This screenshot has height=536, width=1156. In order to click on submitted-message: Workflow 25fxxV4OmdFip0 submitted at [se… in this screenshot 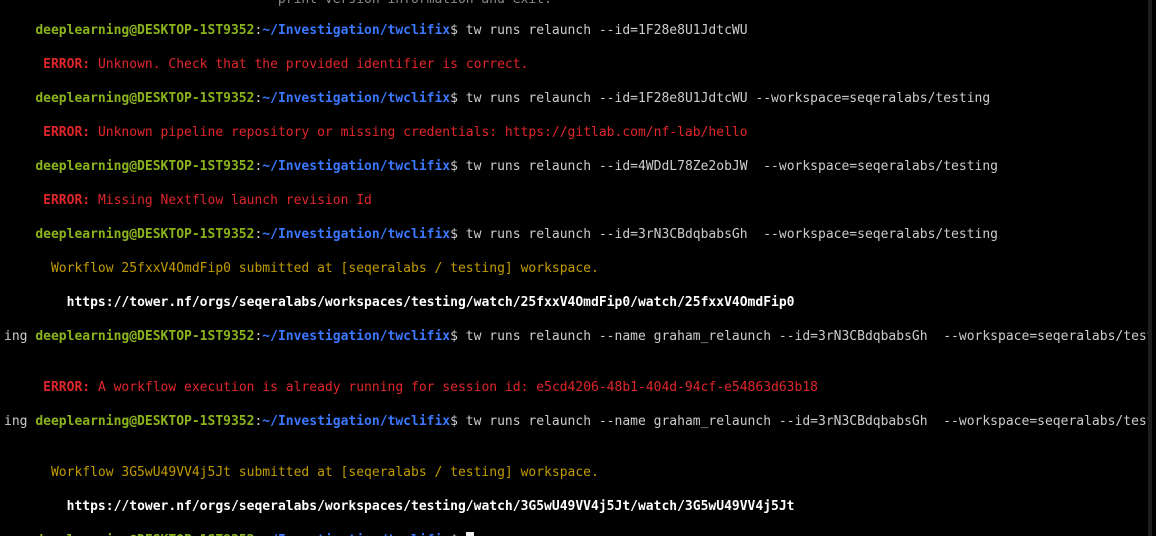, I will do `click(324, 268)`.